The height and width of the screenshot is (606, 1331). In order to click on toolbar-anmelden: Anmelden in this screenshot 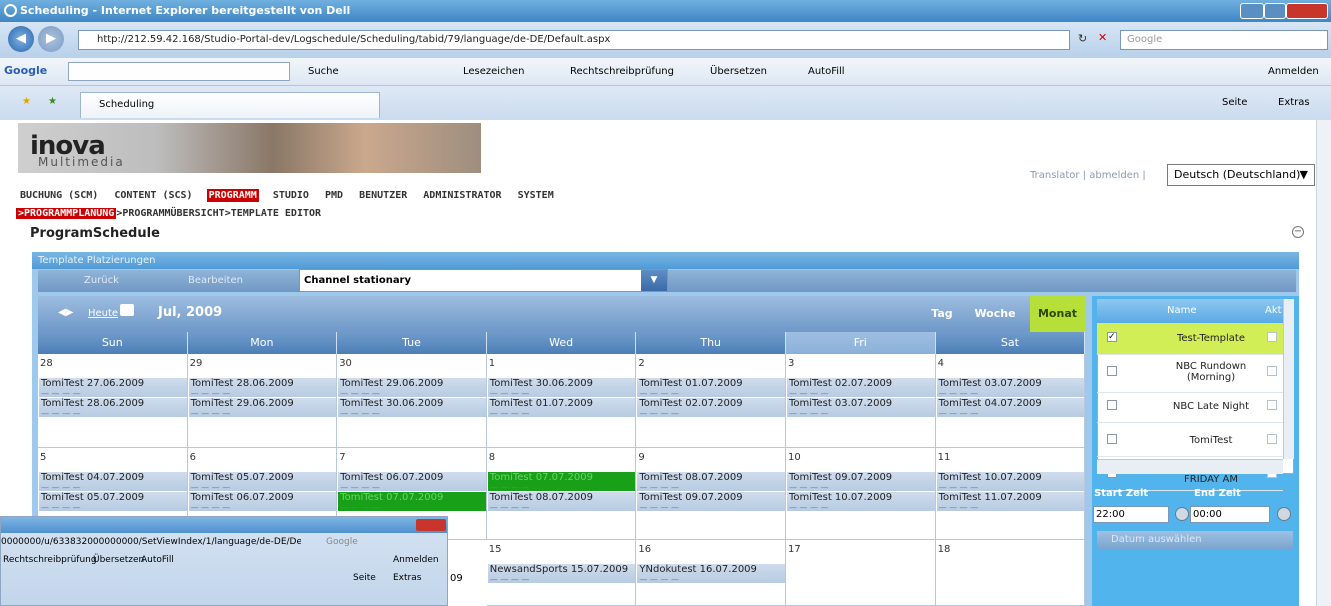, I will do `click(1293, 71)`.